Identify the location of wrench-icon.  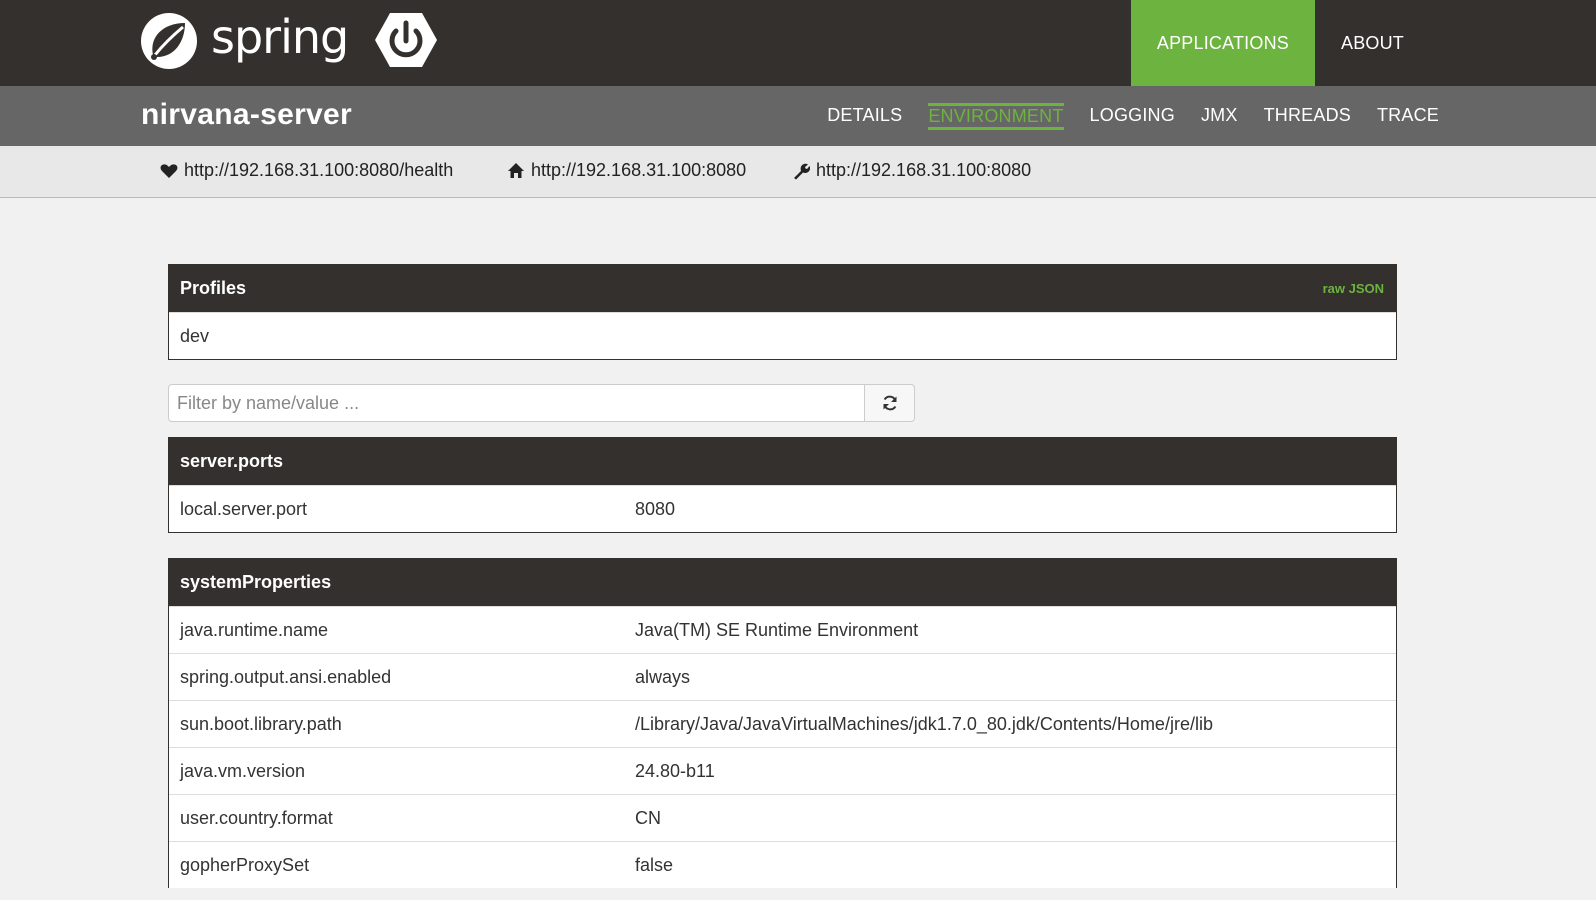
(802, 171).